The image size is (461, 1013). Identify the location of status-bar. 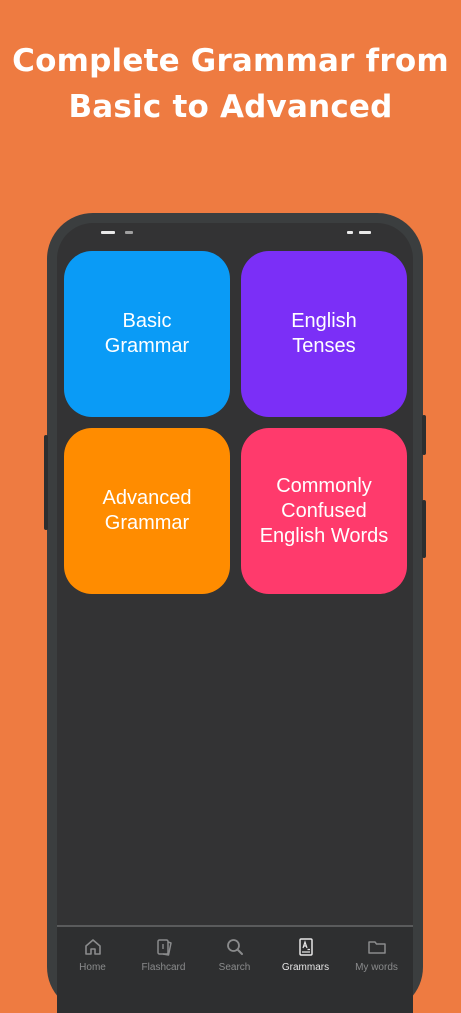
(235, 231).